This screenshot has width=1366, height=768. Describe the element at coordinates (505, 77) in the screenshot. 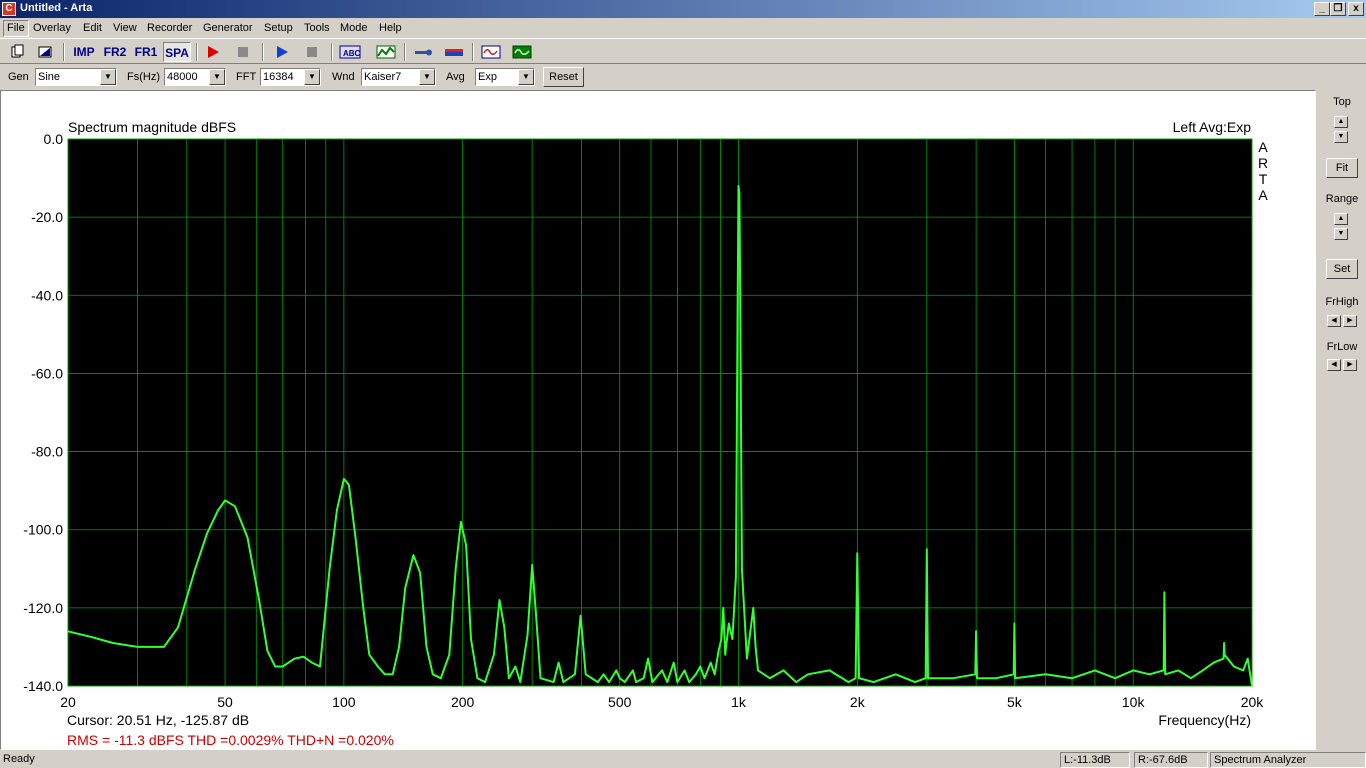

I see `averaging-select: Exp ▼` at that location.